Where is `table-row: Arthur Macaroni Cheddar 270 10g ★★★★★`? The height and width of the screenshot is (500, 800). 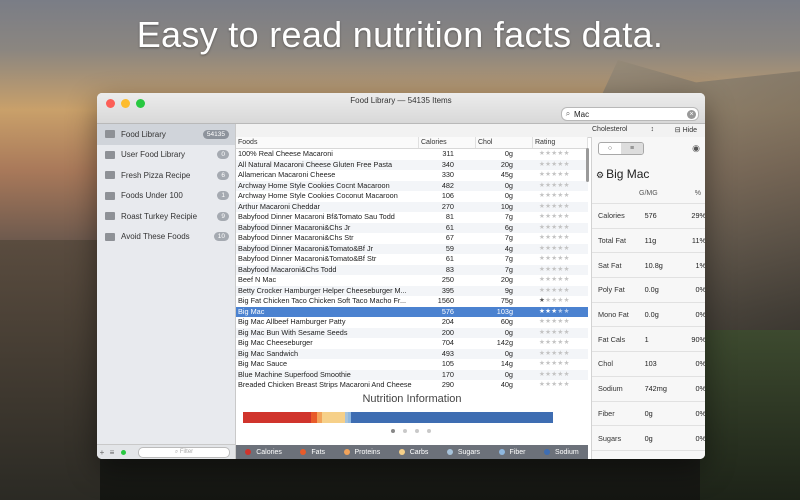
table-row: Arthur Macaroni Cheddar 270 10g ★★★★★ is located at coordinates (412, 207).